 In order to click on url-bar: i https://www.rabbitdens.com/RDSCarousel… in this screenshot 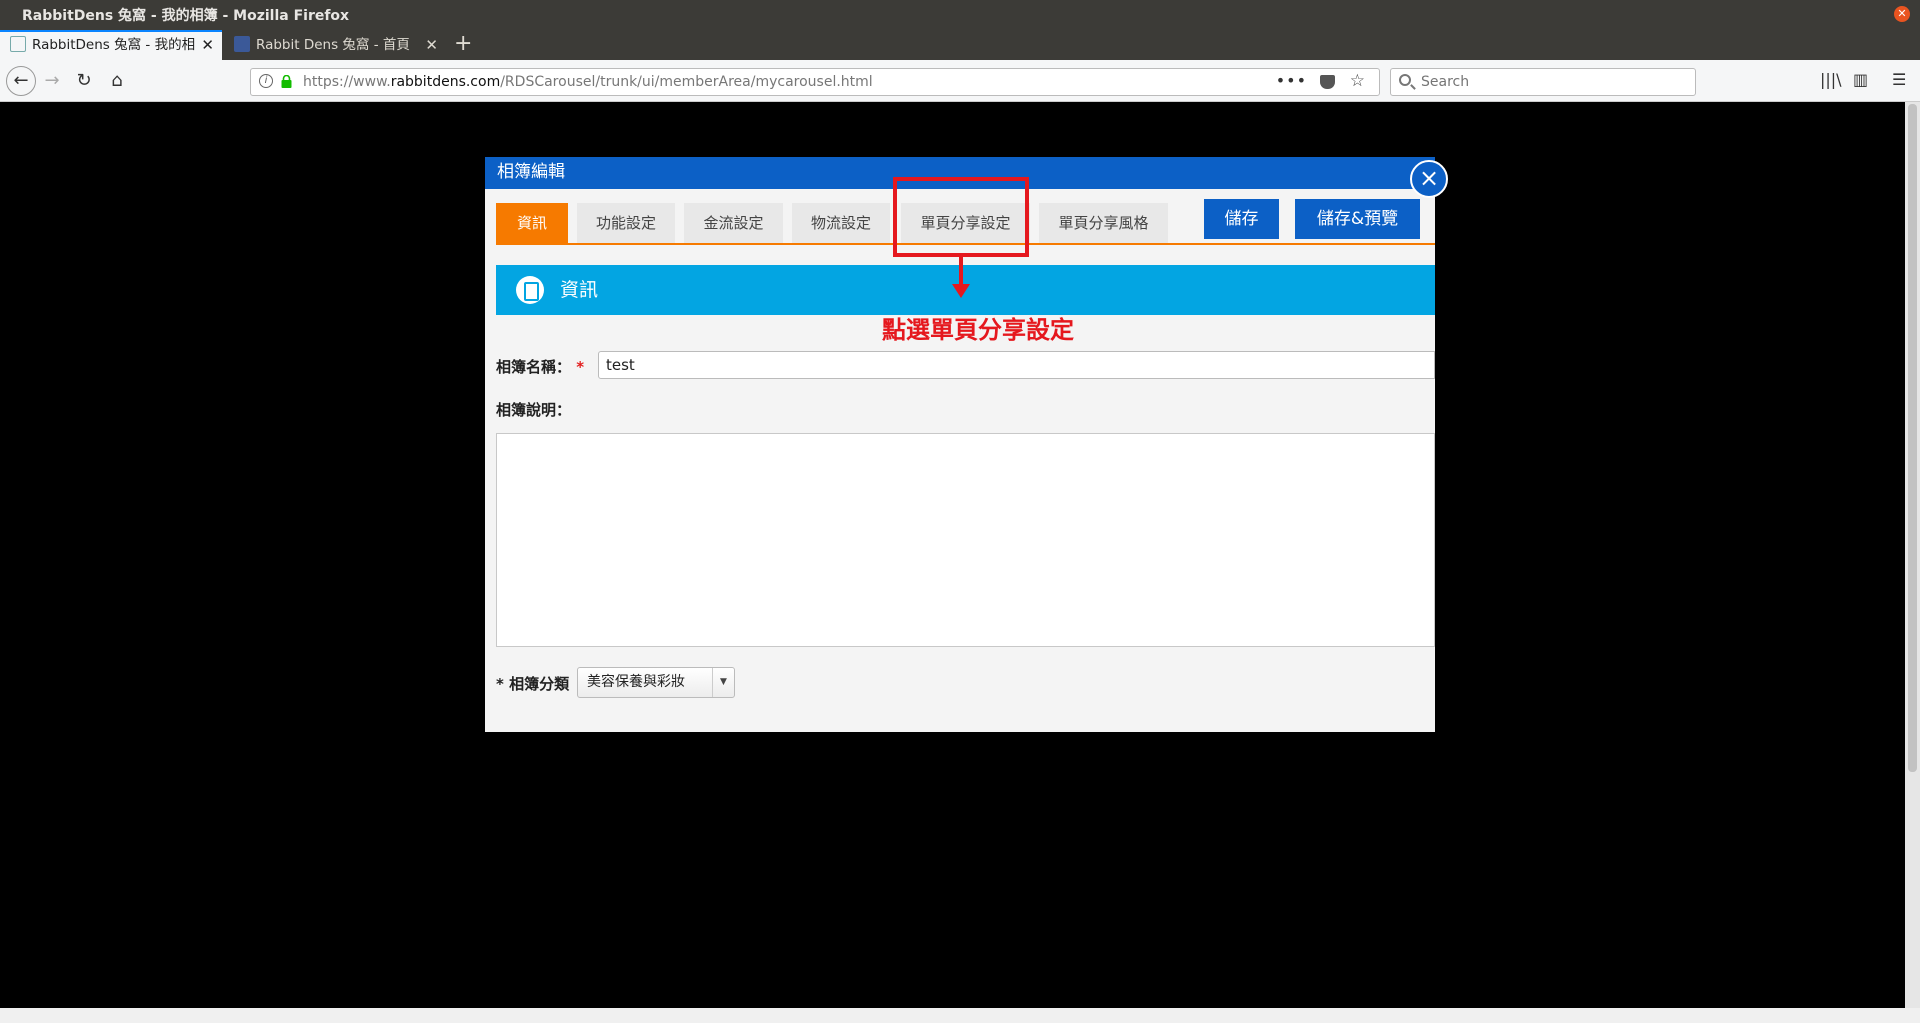, I will do `click(815, 82)`.